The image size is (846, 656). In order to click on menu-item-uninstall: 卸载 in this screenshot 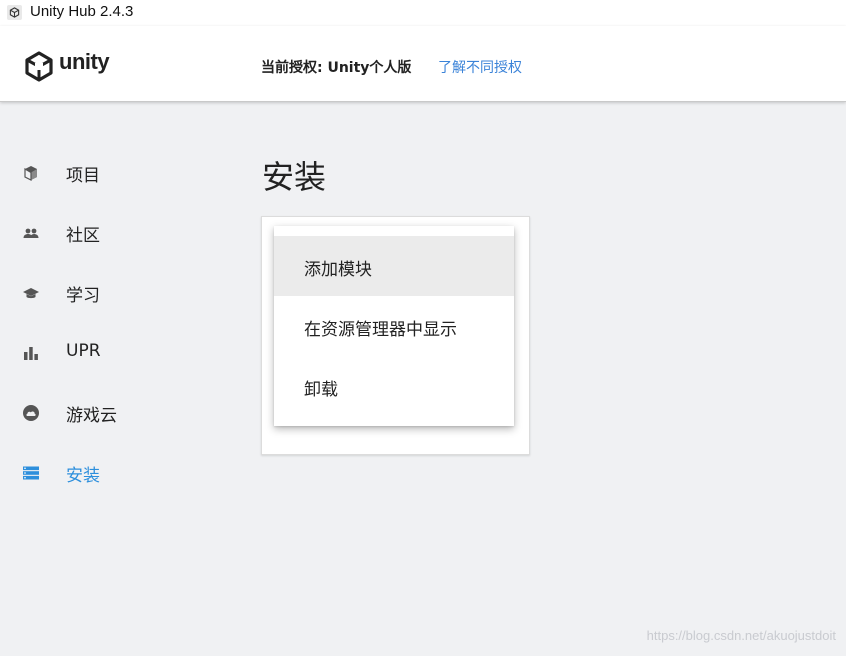, I will do `click(394, 386)`.